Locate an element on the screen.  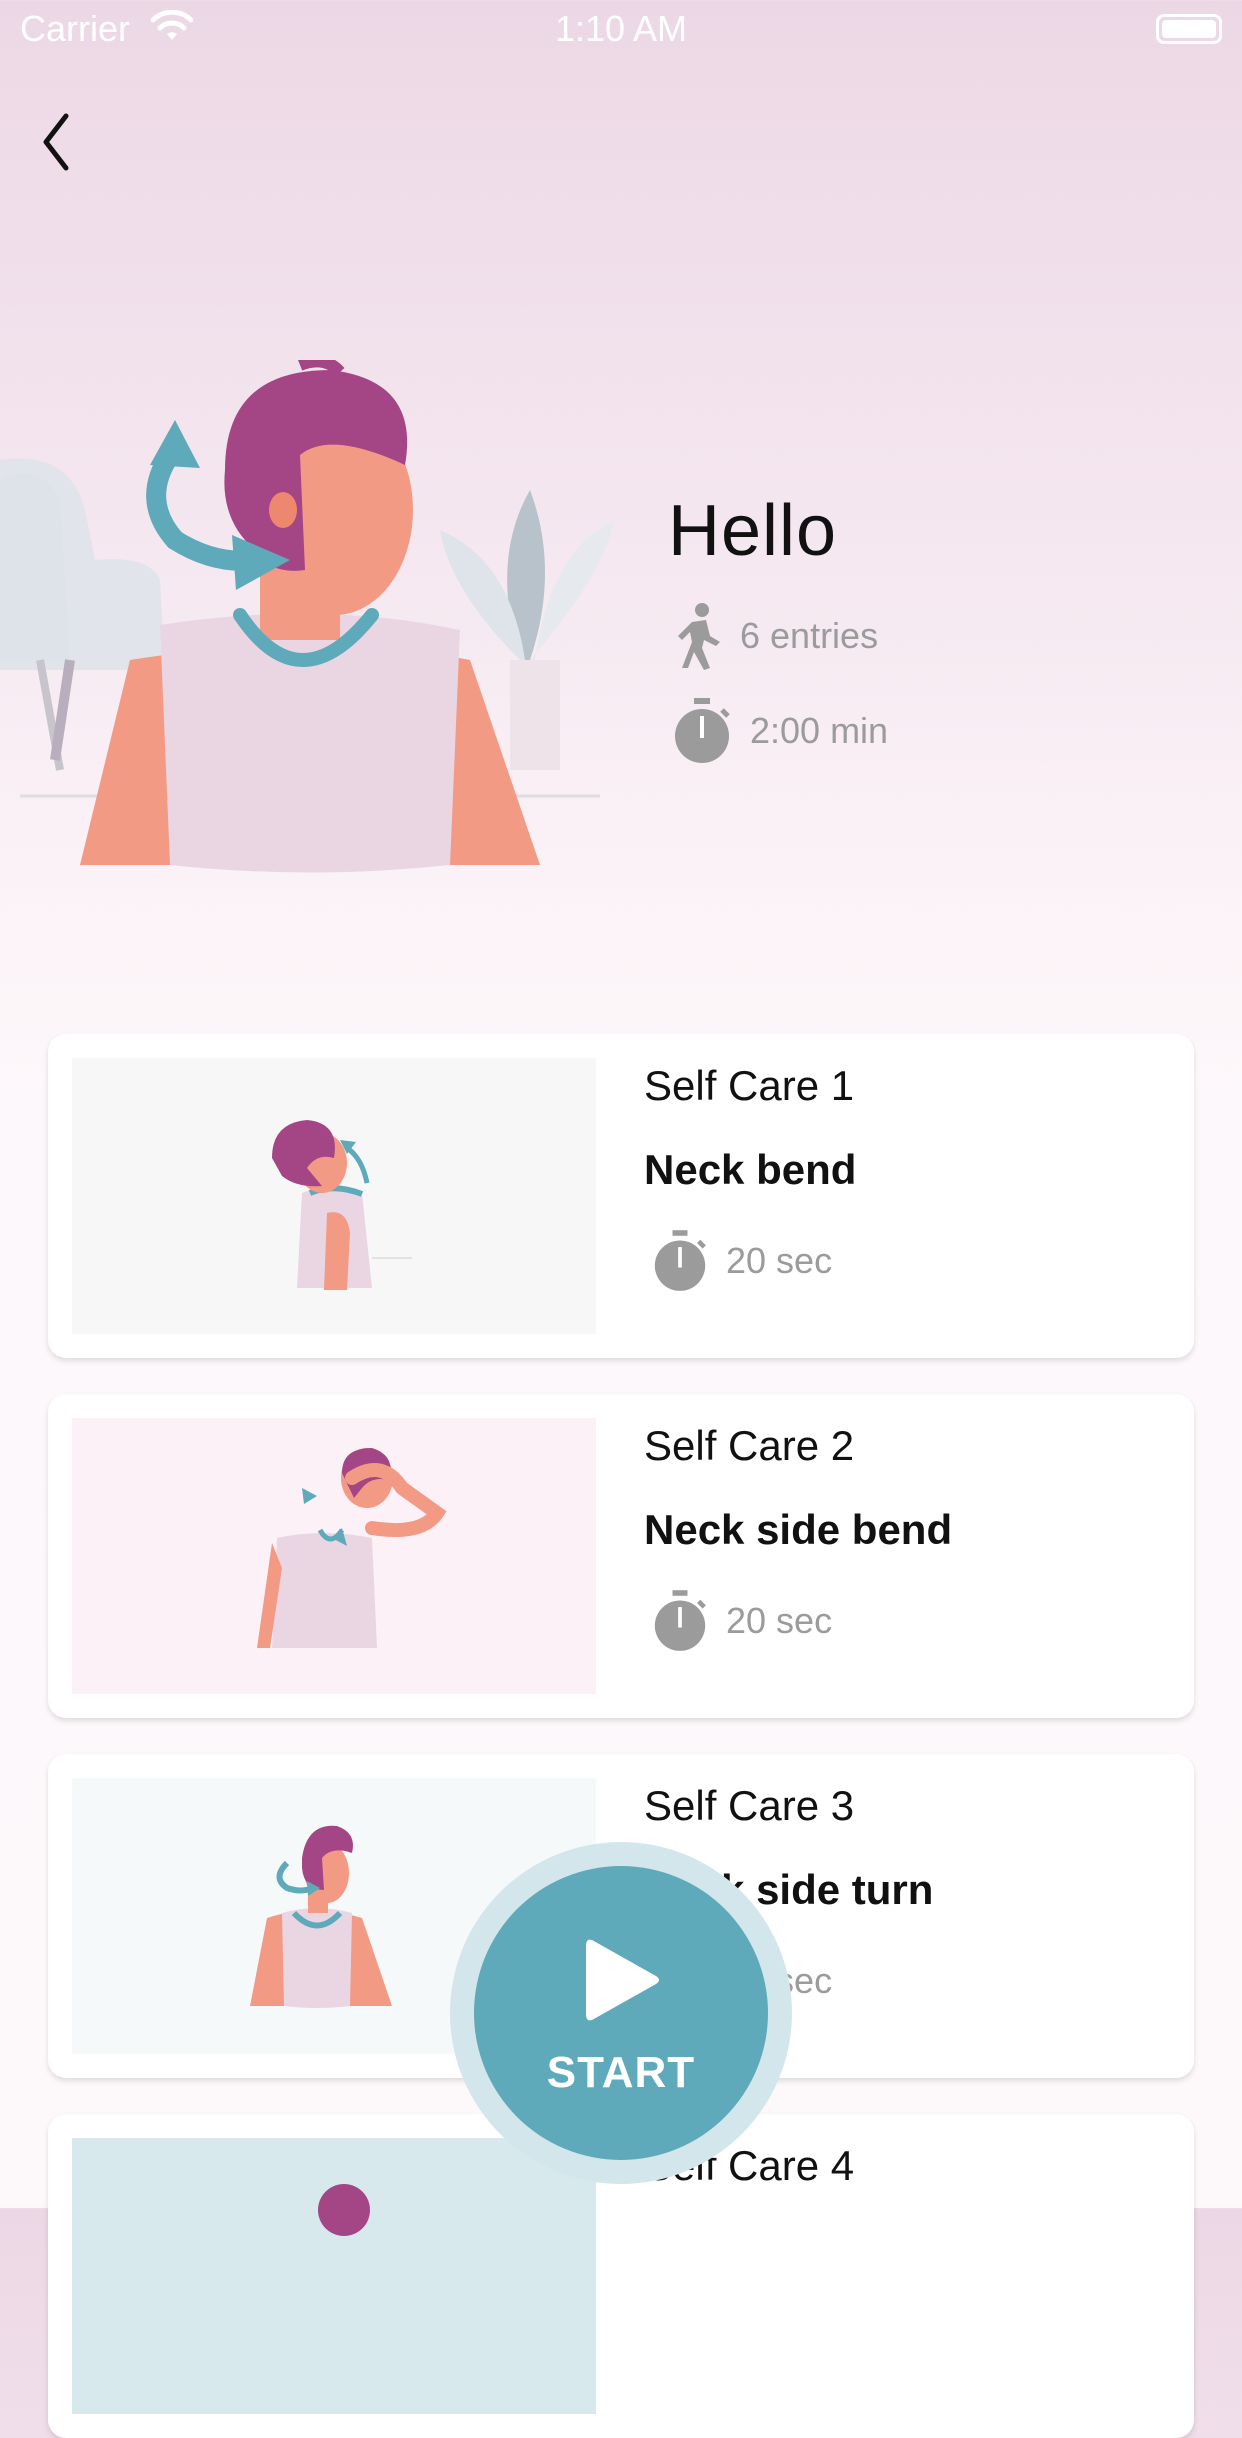
exercise-card: Self Care 2 Neck side bend 20 sec is located at coordinates (621, 1556).